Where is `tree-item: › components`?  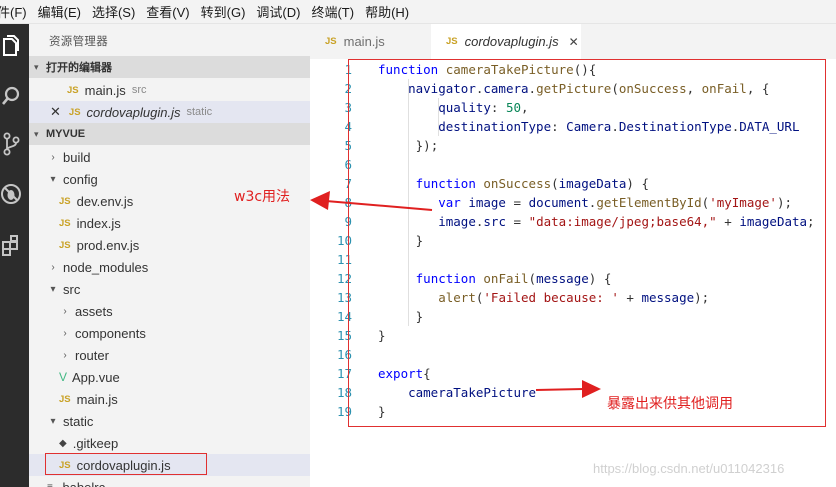
tree-item: › components is located at coordinates (169, 333).